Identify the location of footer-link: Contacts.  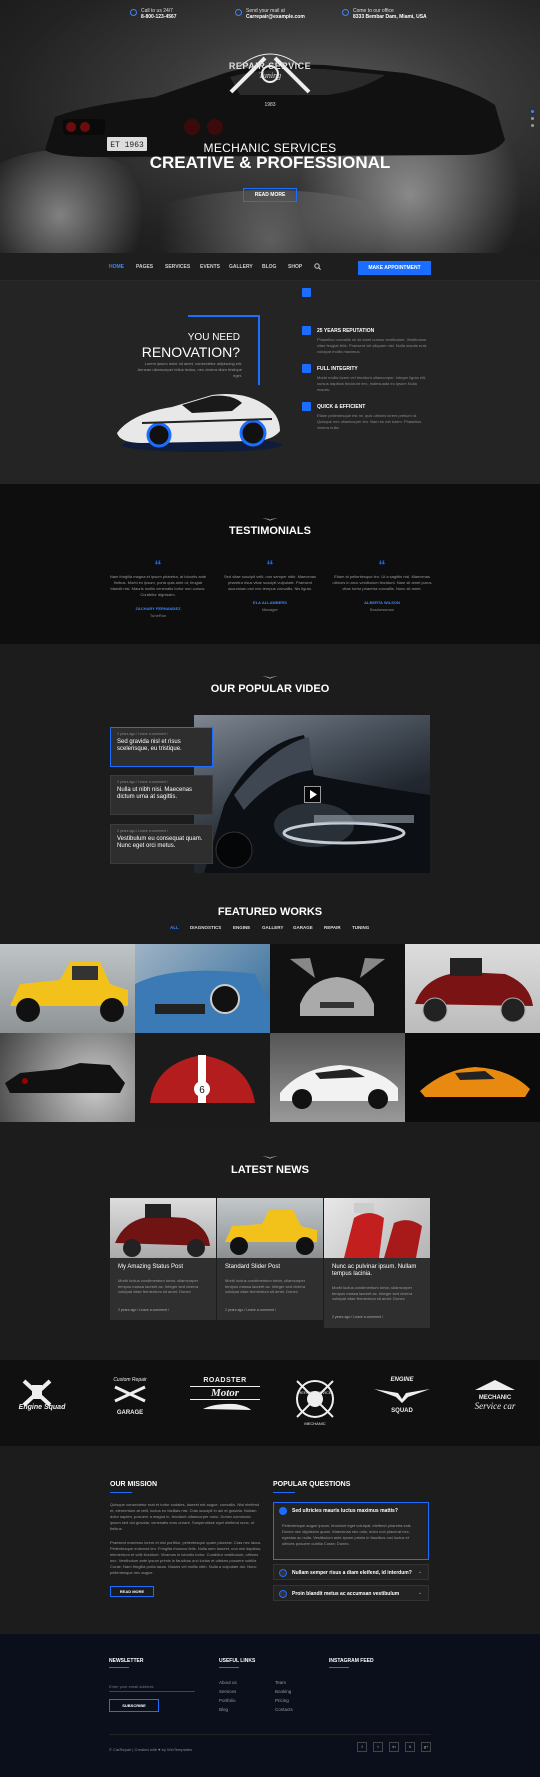
(284, 1709).